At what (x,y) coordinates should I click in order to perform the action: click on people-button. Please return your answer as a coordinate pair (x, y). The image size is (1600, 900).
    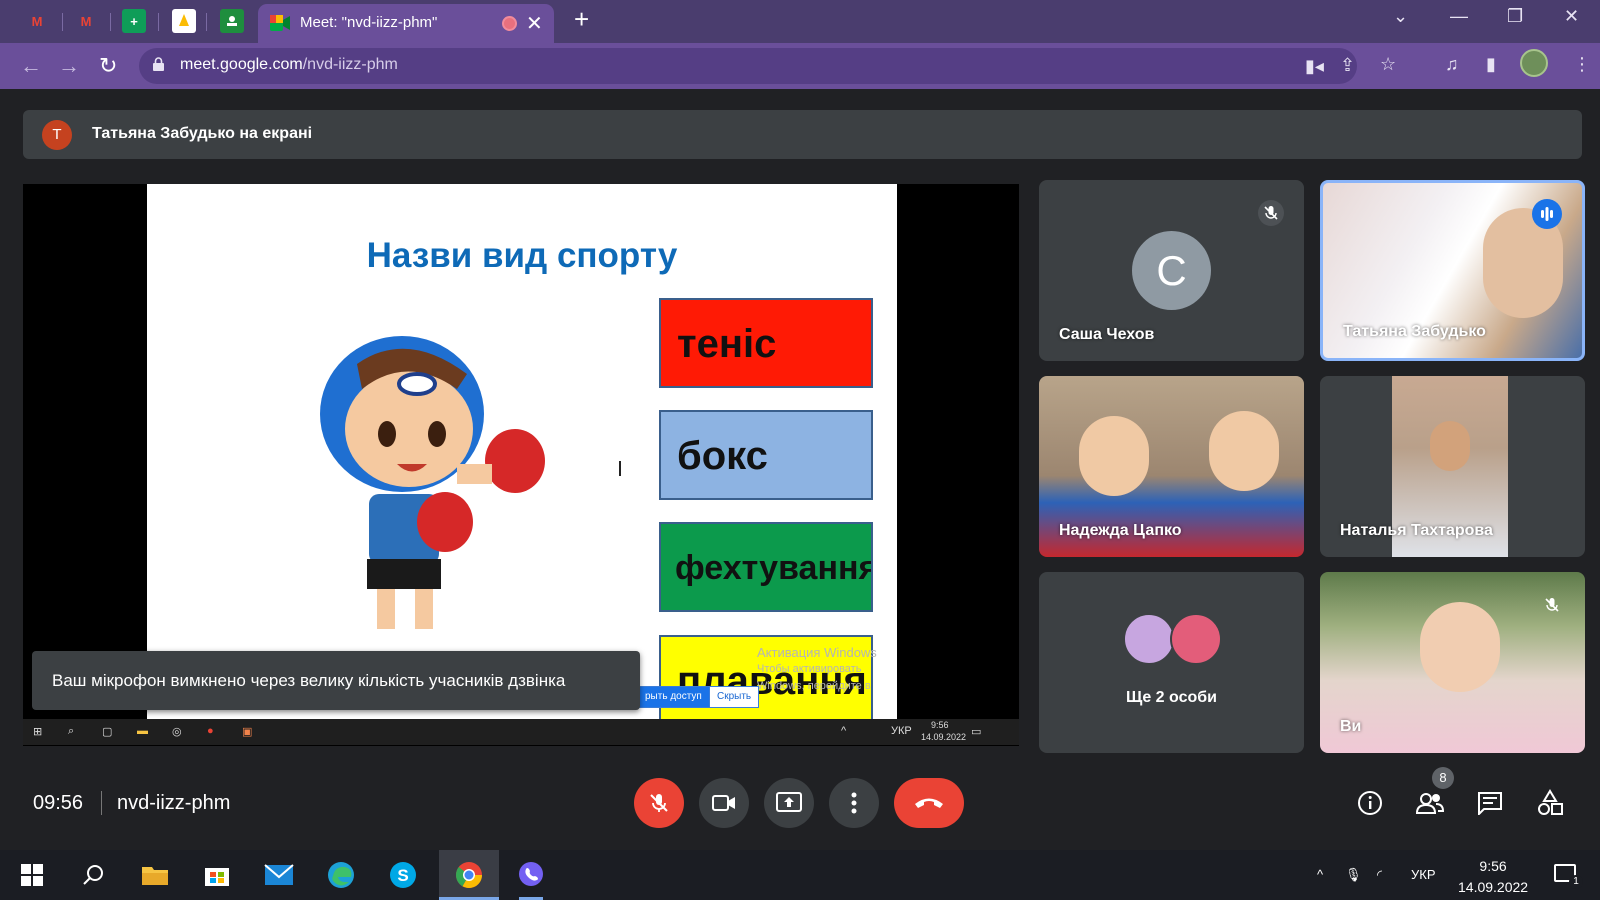
    Looking at the image, I should click on (1430, 803).